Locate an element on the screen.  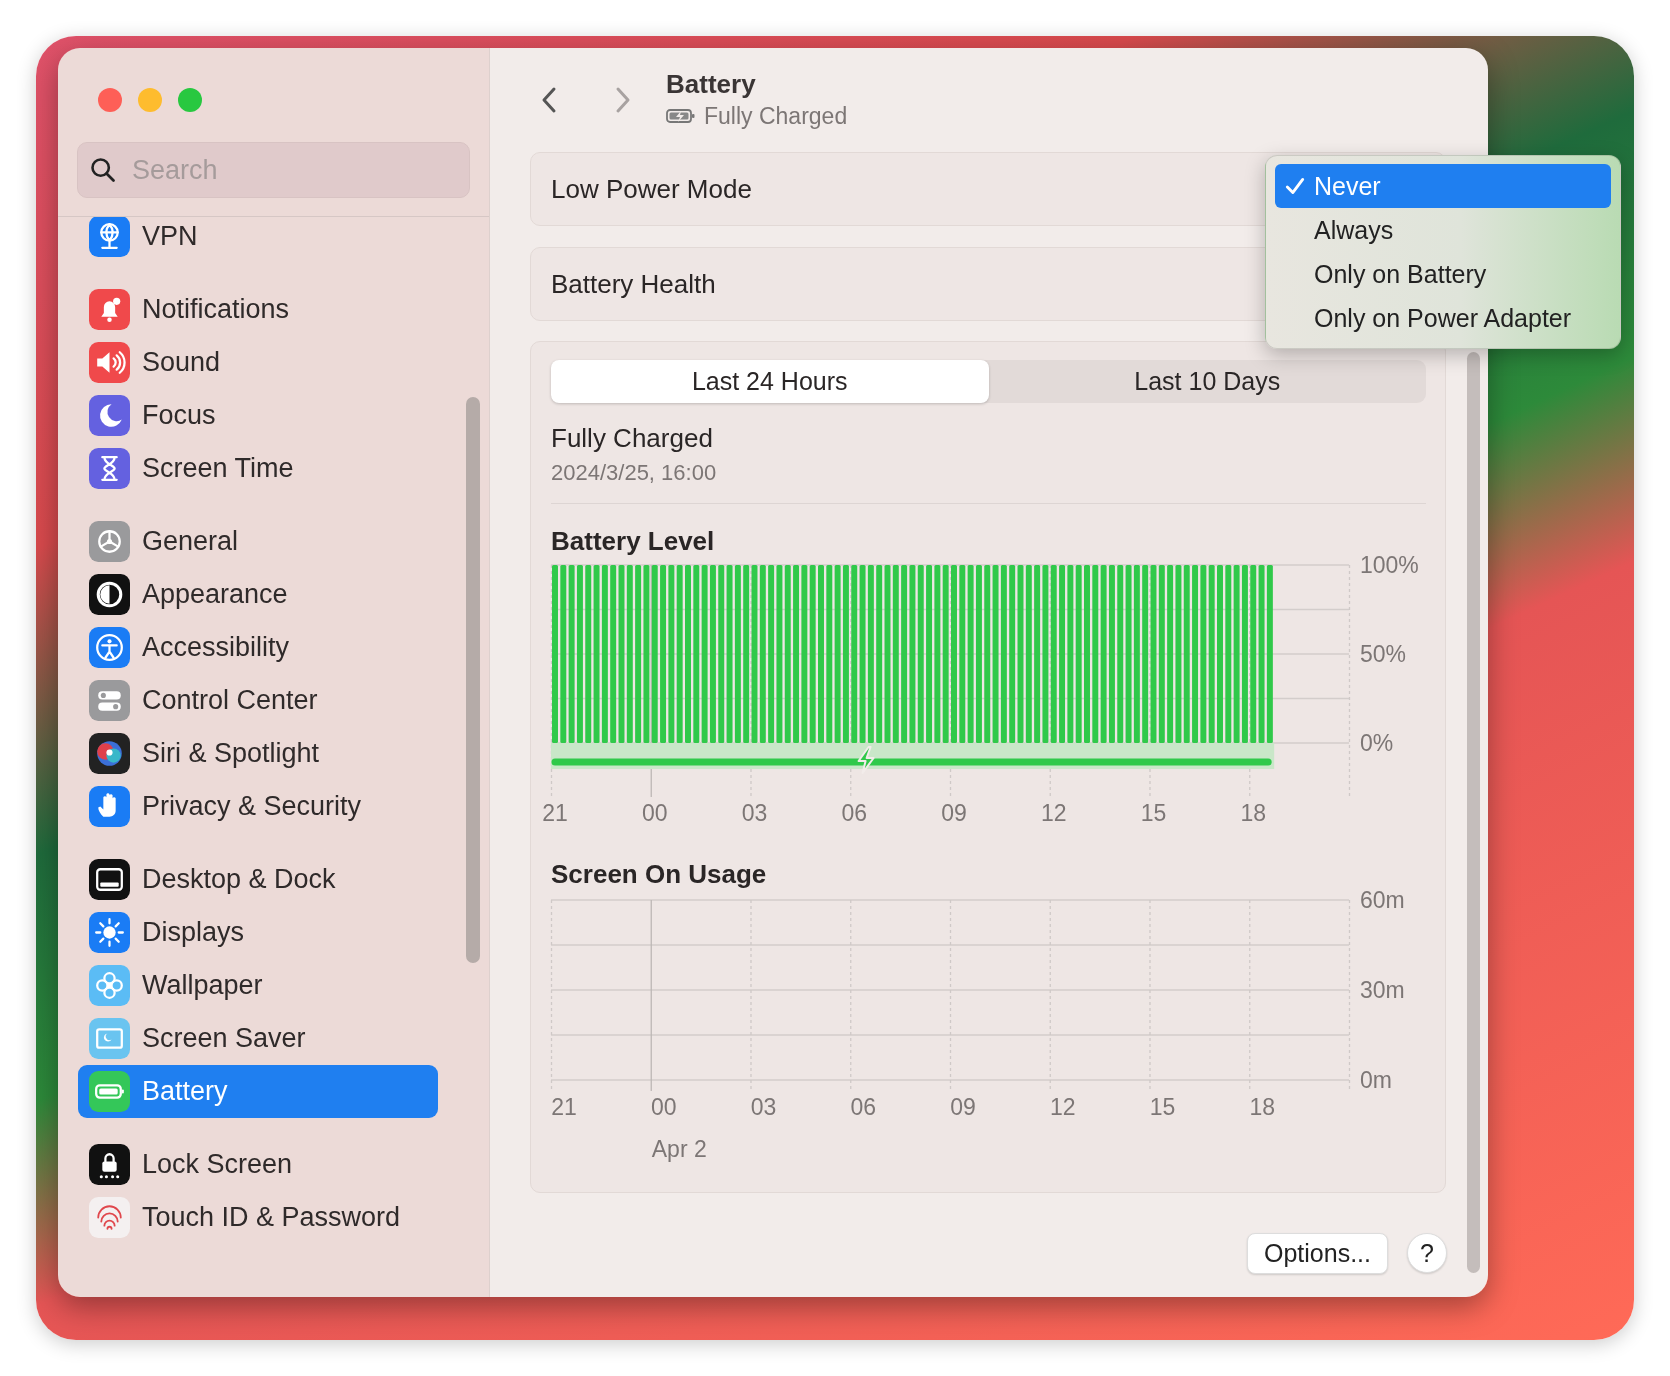
charge-status: Fully Charged is located at coordinates (632, 438).